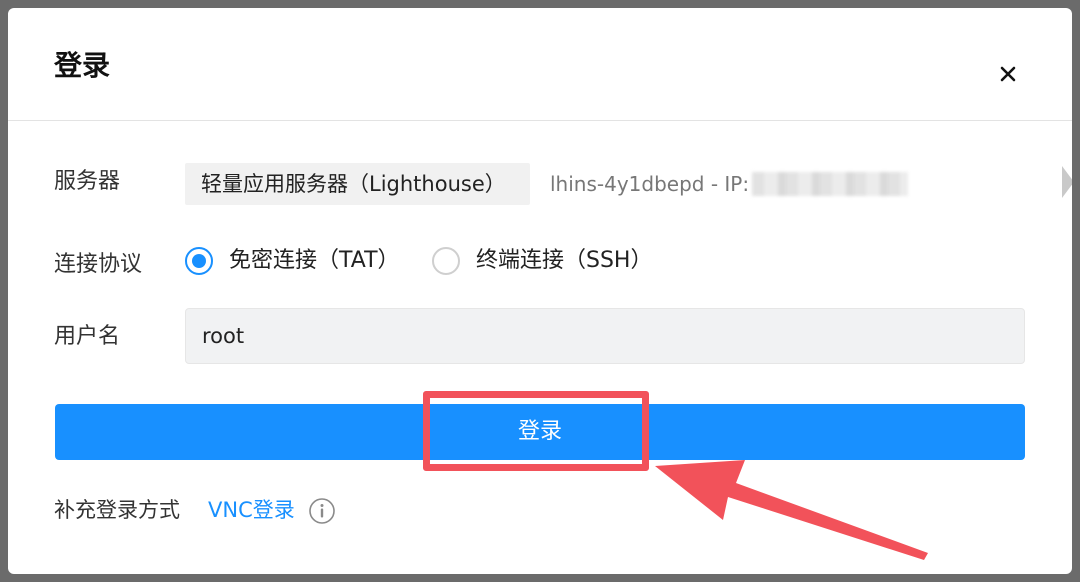  What do you see at coordinates (82, 65) in the screenshot?
I see `dialog-title: 登录` at bounding box center [82, 65].